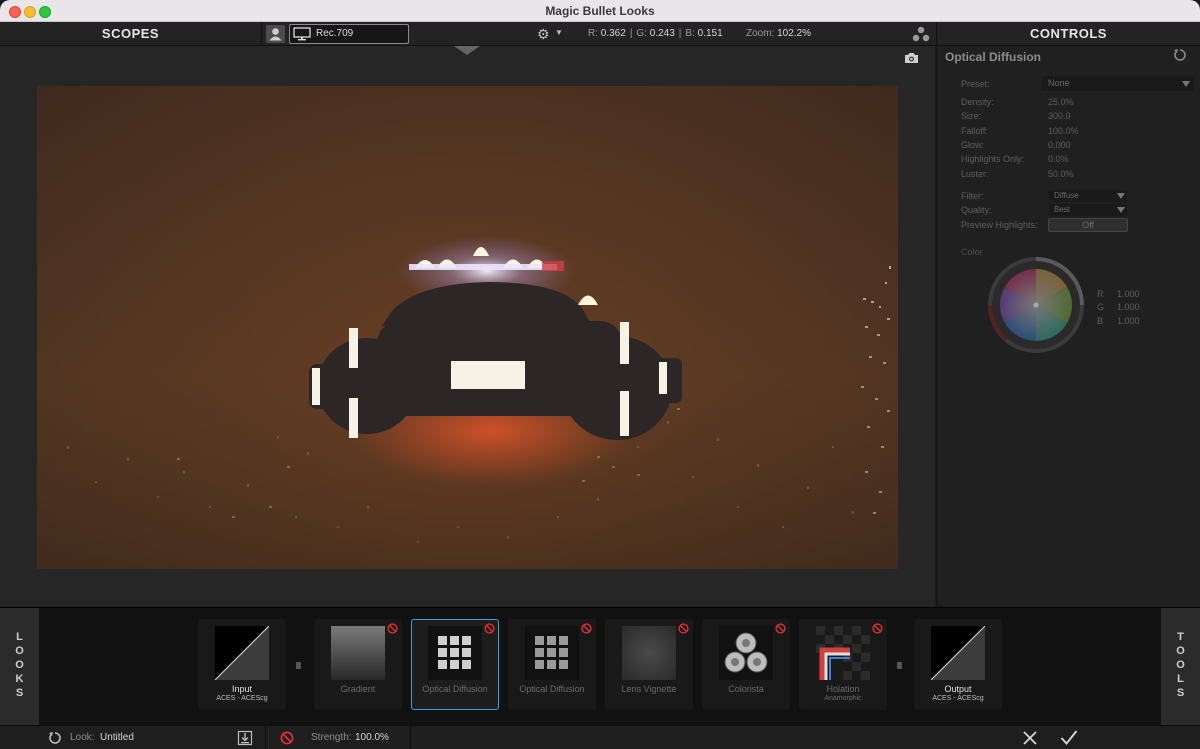  Describe the element at coordinates (242, 653) in the screenshot. I see `input-curve-thumbnail` at that location.